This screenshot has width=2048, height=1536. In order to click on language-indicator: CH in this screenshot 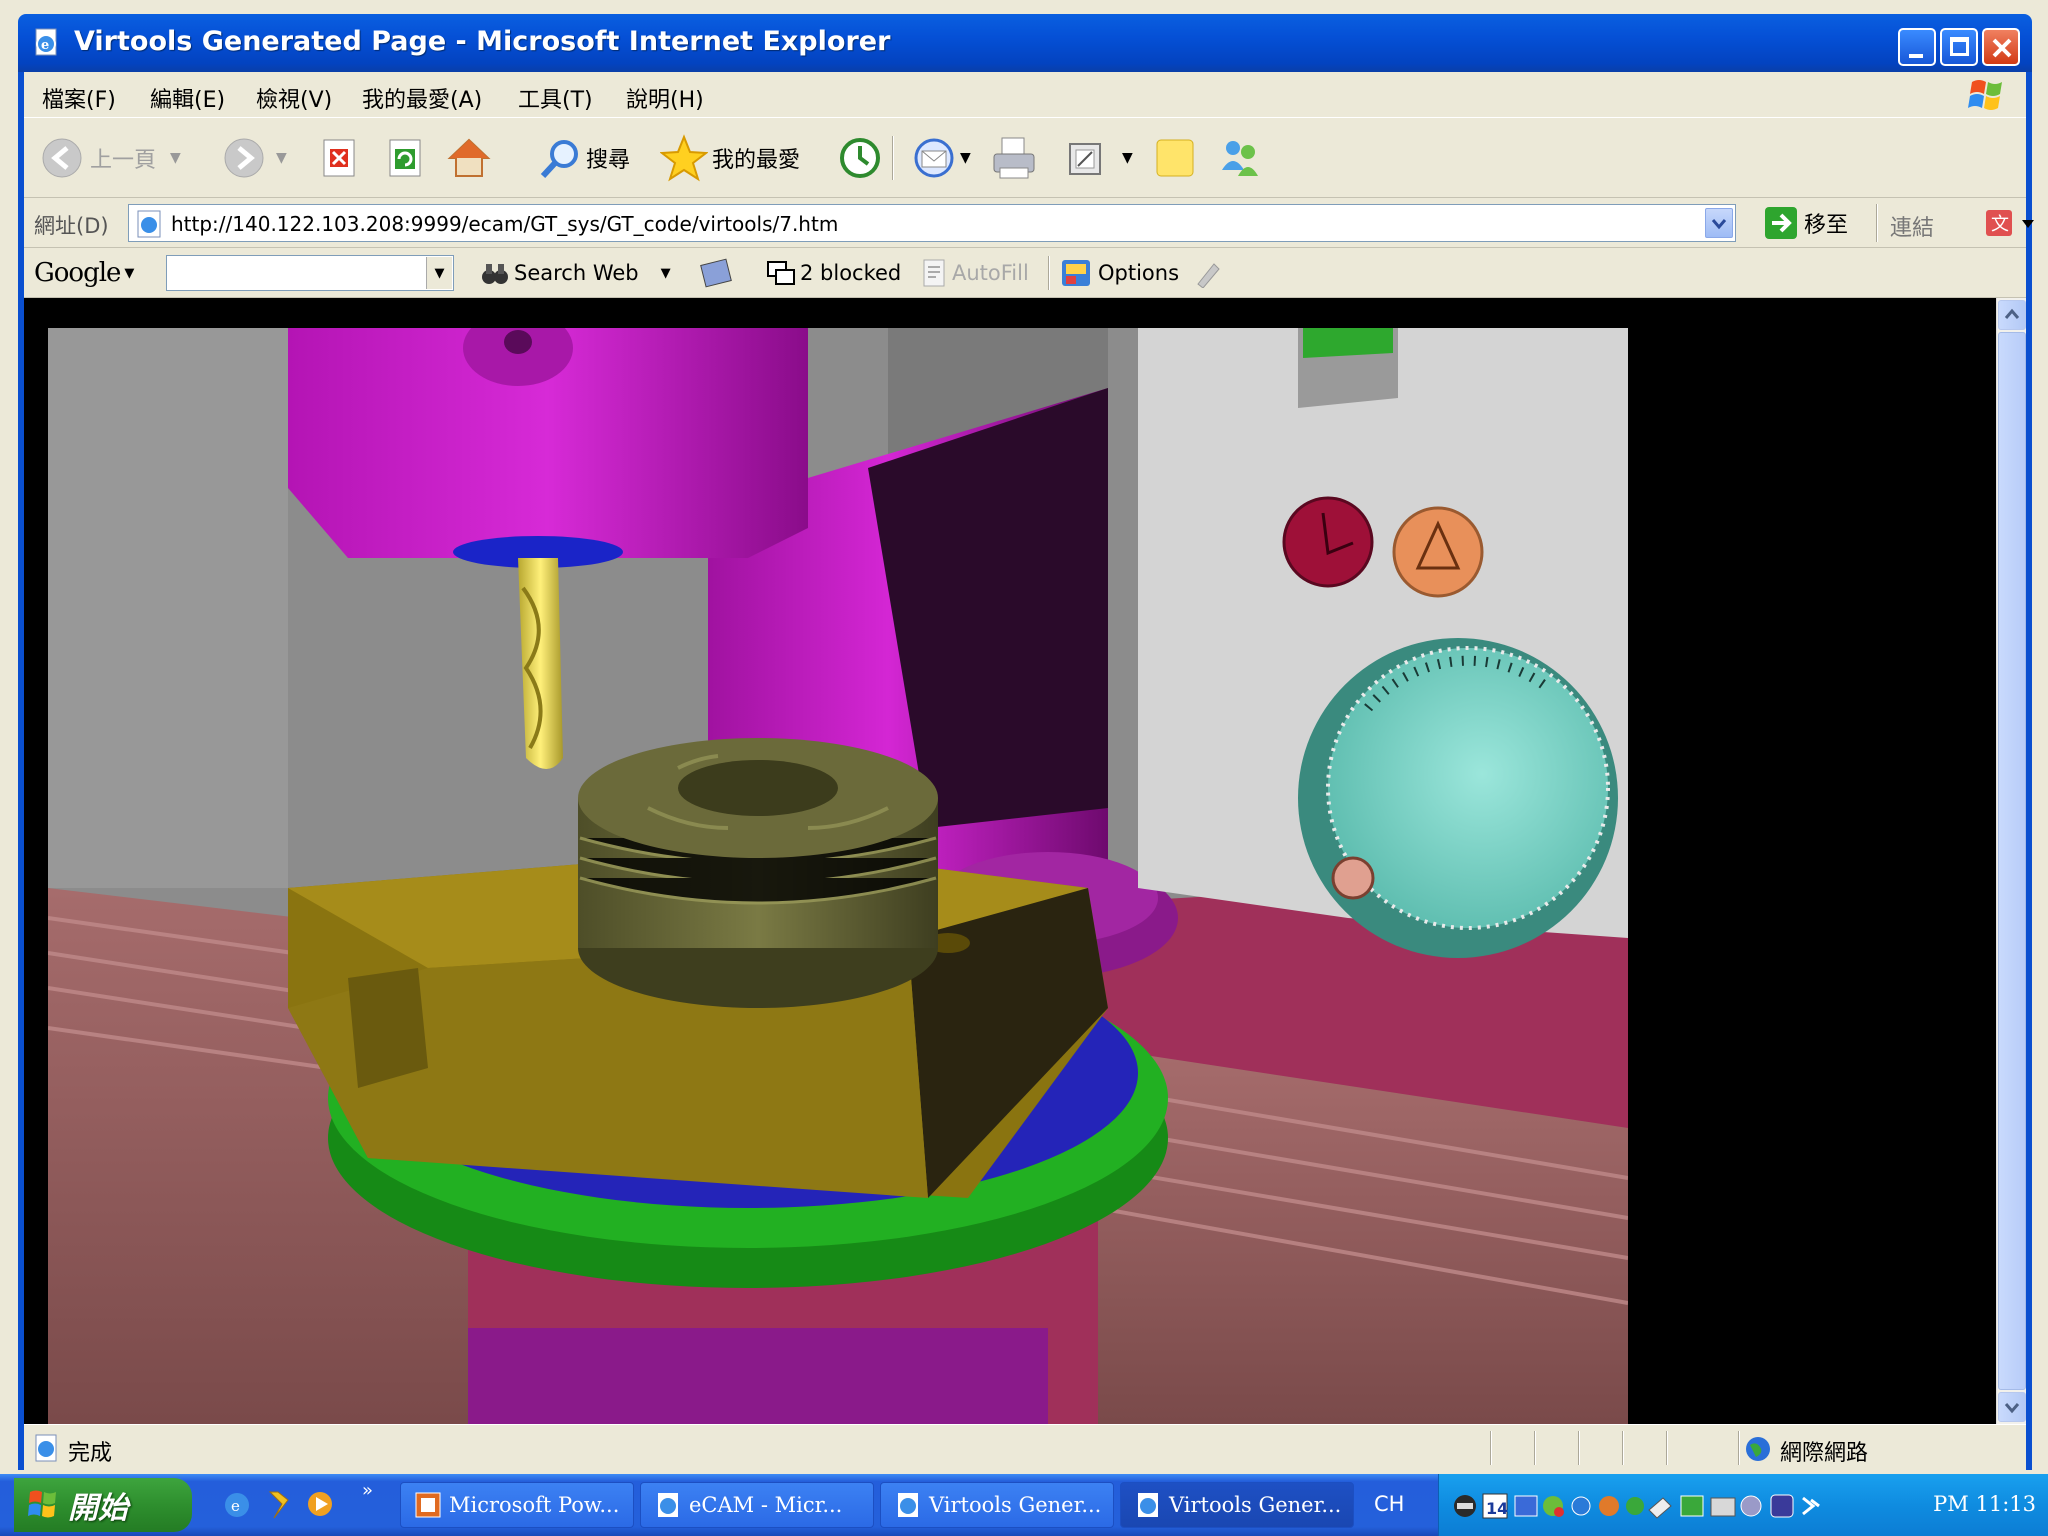, I will do `click(1389, 1504)`.